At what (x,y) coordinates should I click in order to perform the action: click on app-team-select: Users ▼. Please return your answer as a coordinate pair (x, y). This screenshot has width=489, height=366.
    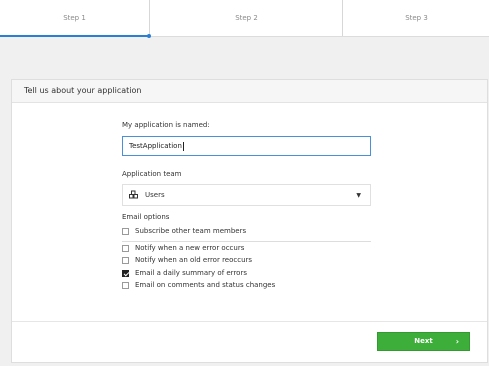
    Looking at the image, I should click on (246, 195).